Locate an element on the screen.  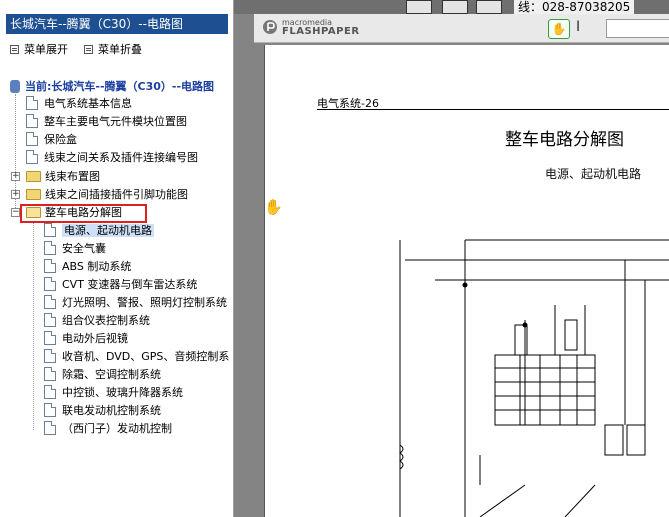
tree-subitem: 安全气囊 is located at coordinates (75, 248).